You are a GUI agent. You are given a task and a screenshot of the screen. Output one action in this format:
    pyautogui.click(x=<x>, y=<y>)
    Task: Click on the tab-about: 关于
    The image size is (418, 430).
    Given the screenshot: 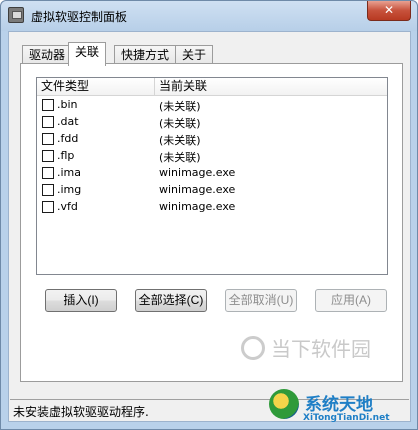 What is the action you would take?
    pyautogui.click(x=194, y=55)
    